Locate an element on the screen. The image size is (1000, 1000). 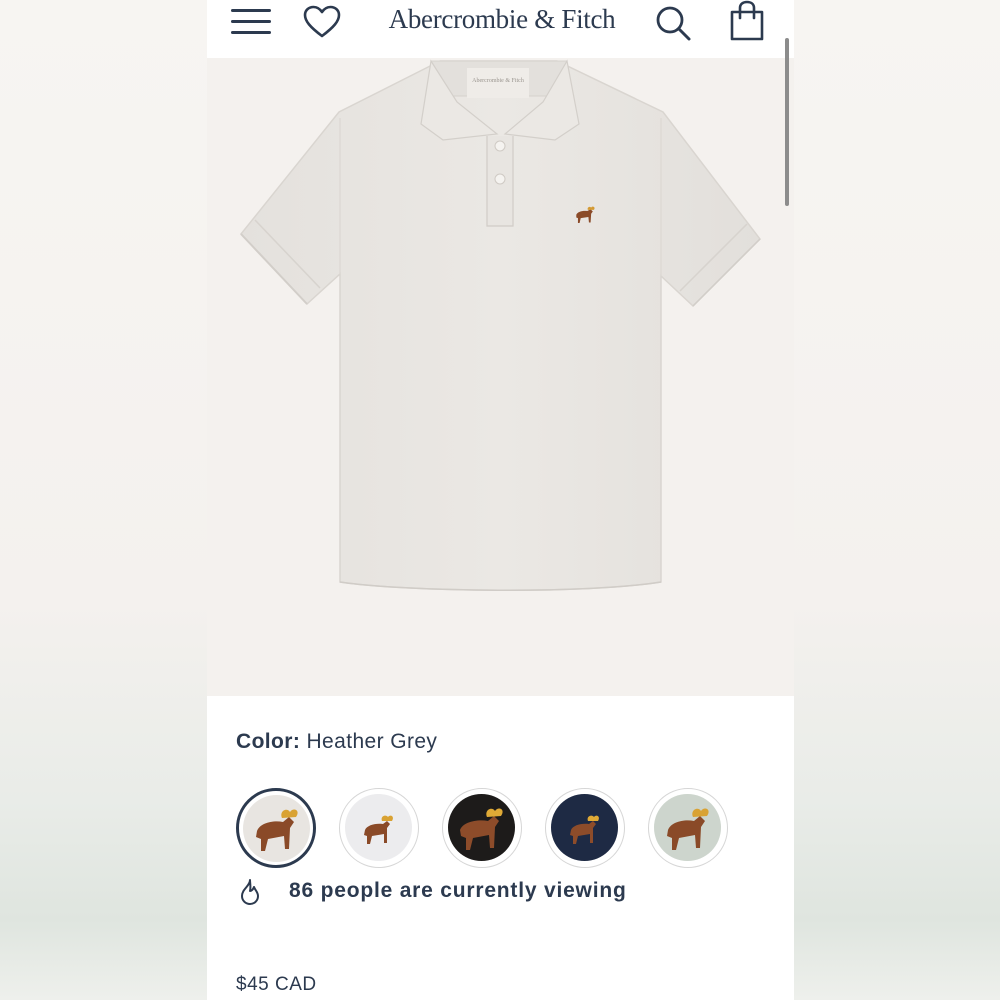
site-header: Abercrombie & Fitch is located at coordinates (500, 29).